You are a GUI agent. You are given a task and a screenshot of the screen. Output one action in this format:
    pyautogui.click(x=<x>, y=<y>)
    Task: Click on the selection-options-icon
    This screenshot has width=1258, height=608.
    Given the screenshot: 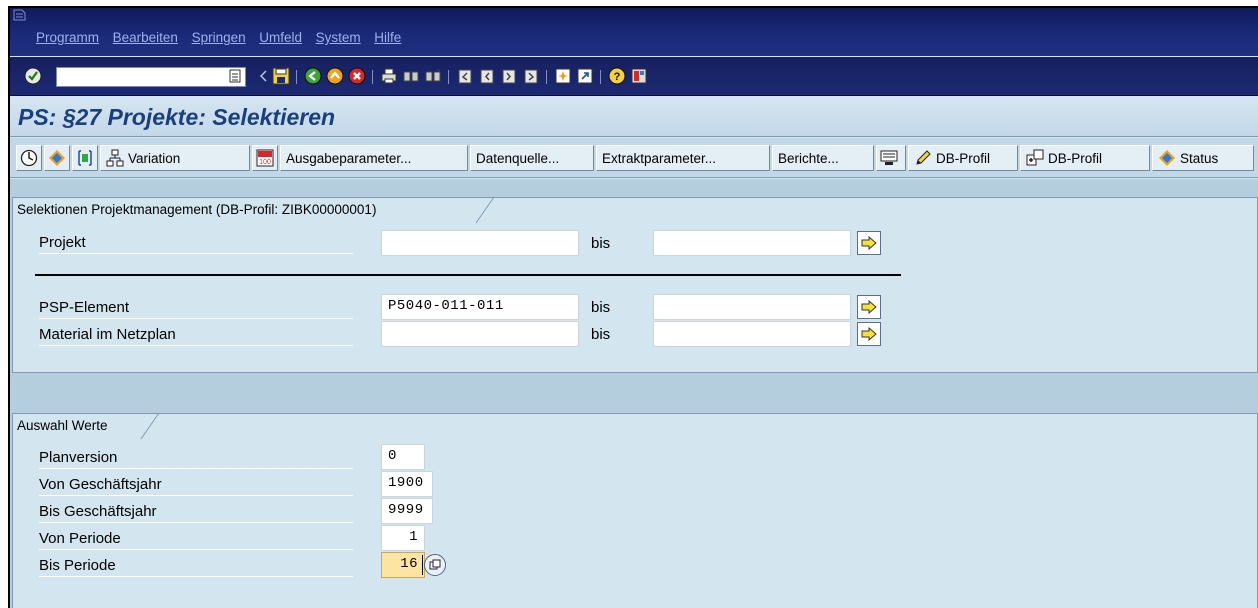 What is the action you would take?
    pyautogui.click(x=85, y=158)
    